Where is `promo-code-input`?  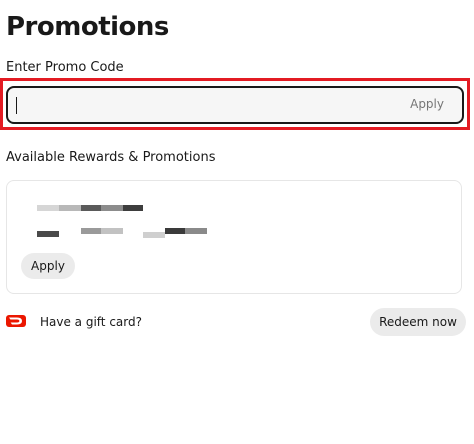
promo-code-input is located at coordinates (198, 106).